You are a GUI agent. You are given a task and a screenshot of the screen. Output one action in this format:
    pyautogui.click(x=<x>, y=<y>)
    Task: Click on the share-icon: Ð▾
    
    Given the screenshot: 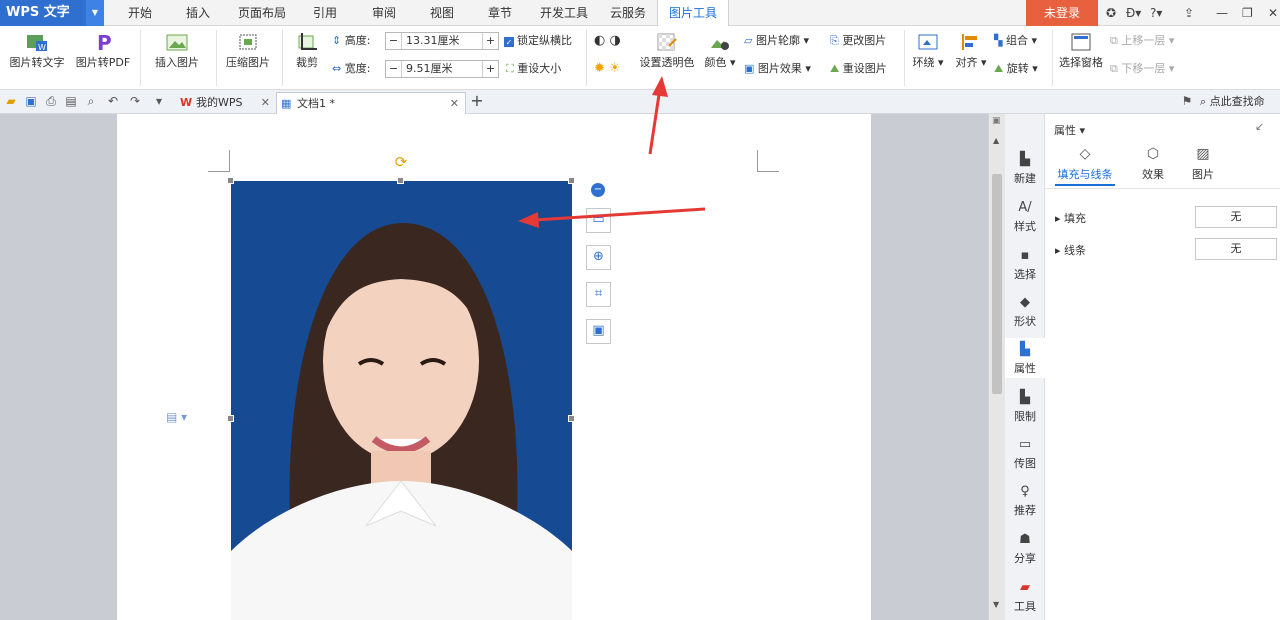 What is the action you would take?
    pyautogui.click(x=1133, y=13)
    